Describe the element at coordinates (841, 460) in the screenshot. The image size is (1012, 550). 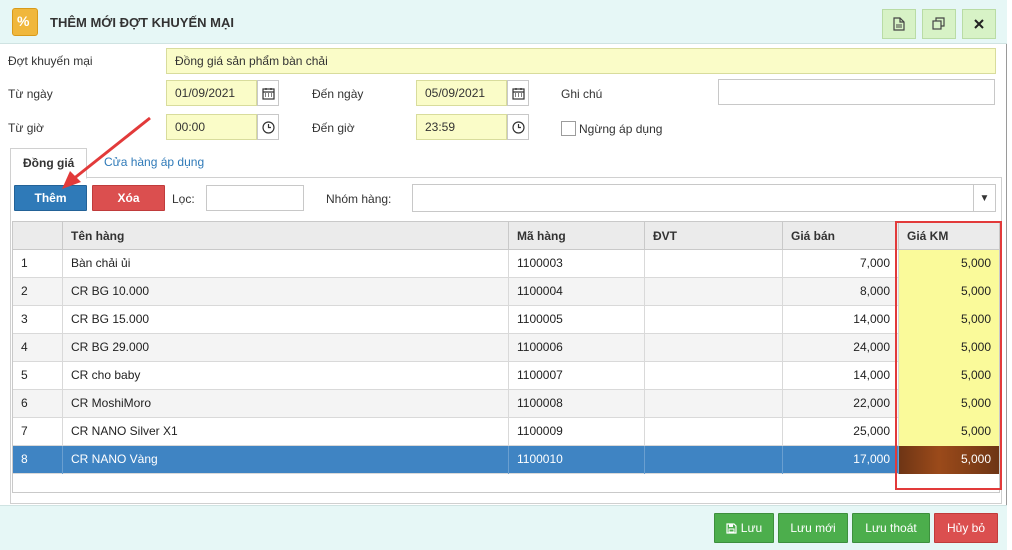
I see `sale-price-cell: 17,000` at that location.